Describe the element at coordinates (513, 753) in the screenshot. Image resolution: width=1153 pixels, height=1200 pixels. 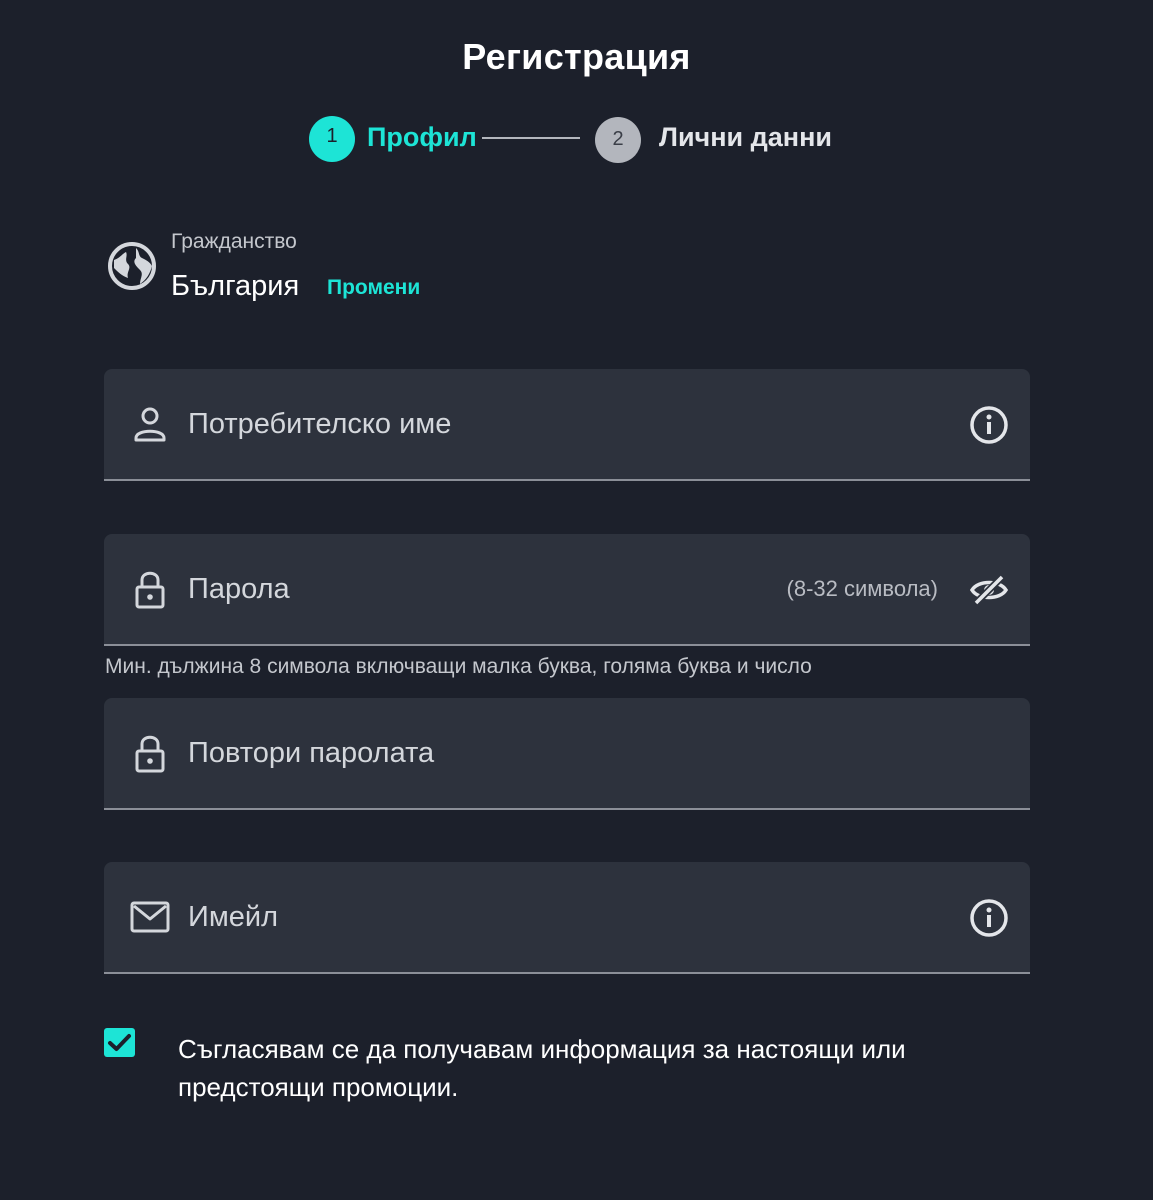
I see `repeat-password-input` at that location.